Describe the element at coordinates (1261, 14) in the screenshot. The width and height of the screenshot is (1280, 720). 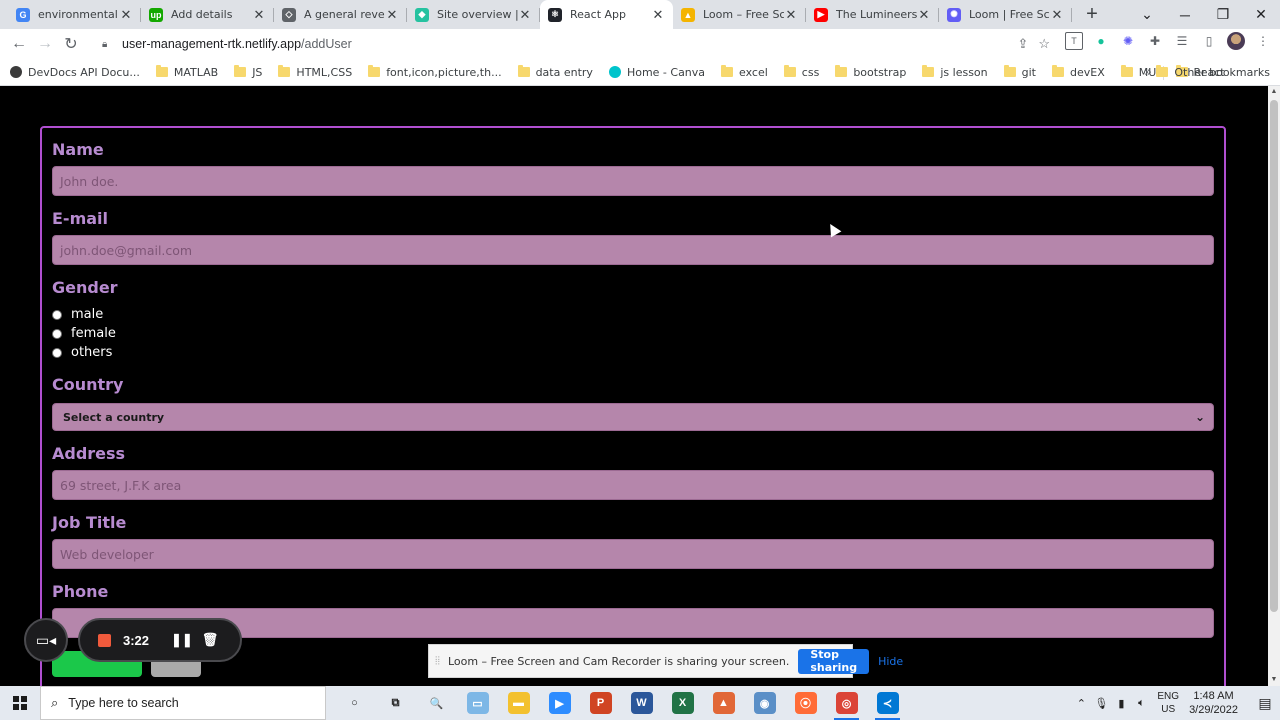
I see `window-close-icon: ✕` at that location.